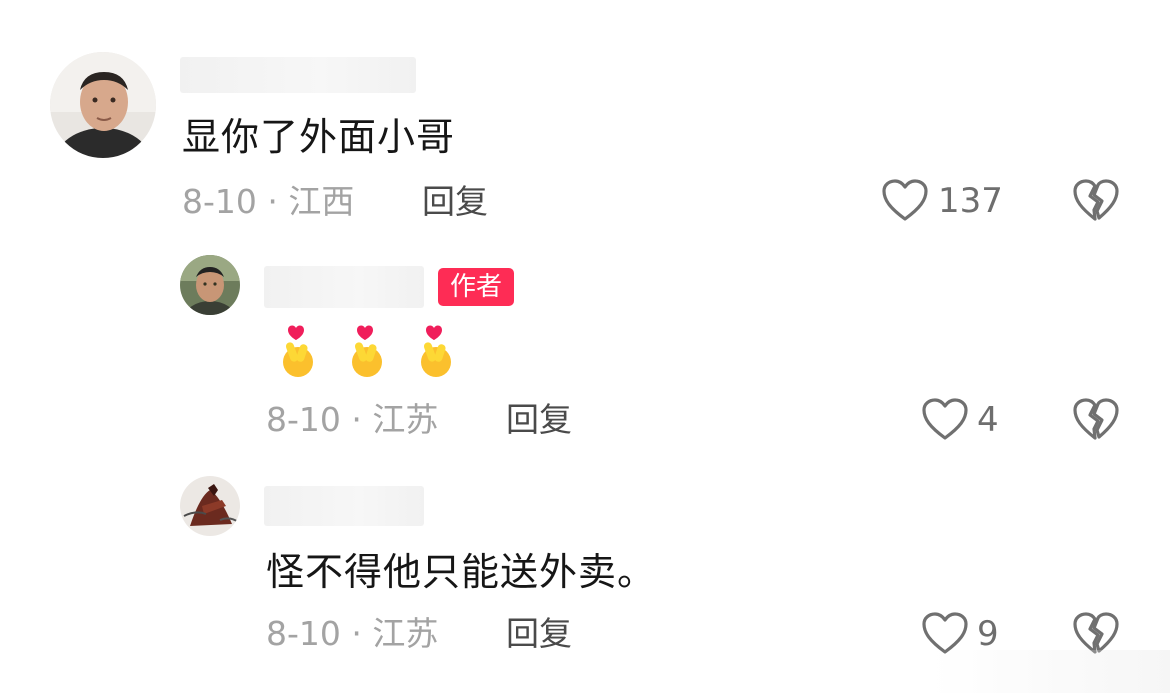  What do you see at coordinates (268, 201) in the screenshot?
I see `comment-meta: 8-10 · 江西` at bounding box center [268, 201].